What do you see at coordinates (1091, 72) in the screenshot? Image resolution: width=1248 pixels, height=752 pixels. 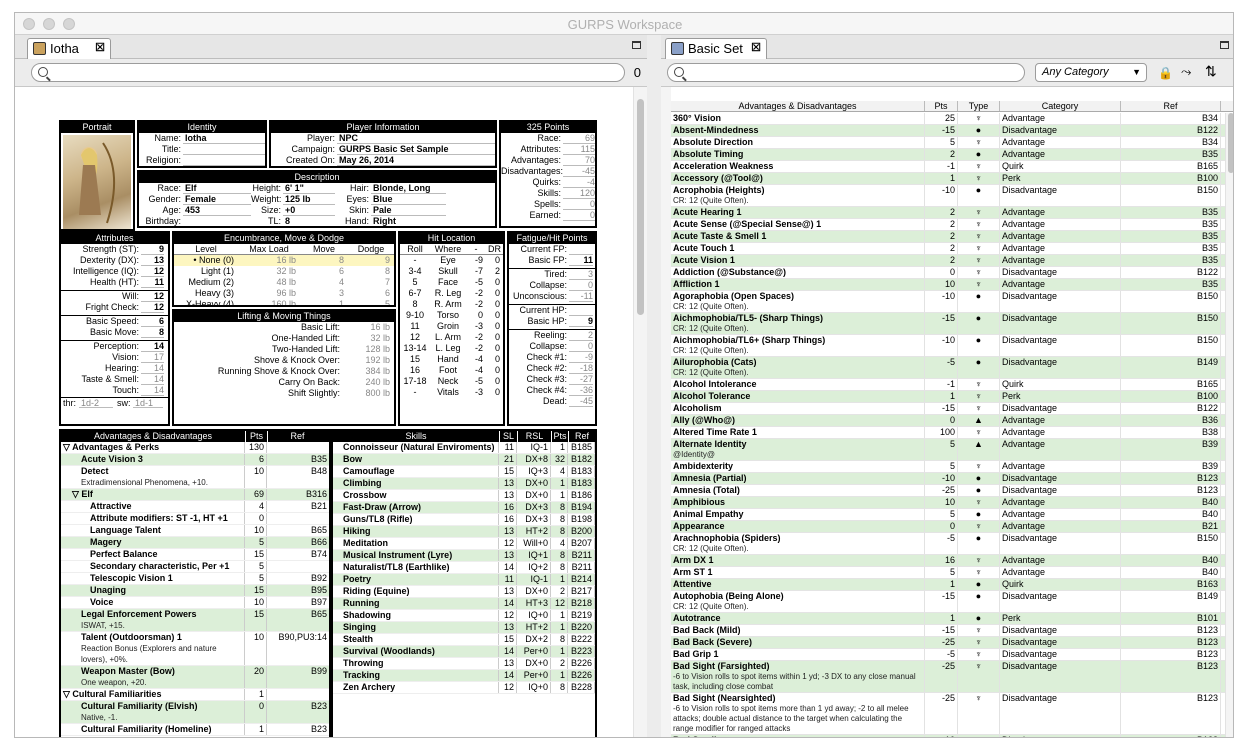 I see `category-select: Any Category ▼` at bounding box center [1091, 72].